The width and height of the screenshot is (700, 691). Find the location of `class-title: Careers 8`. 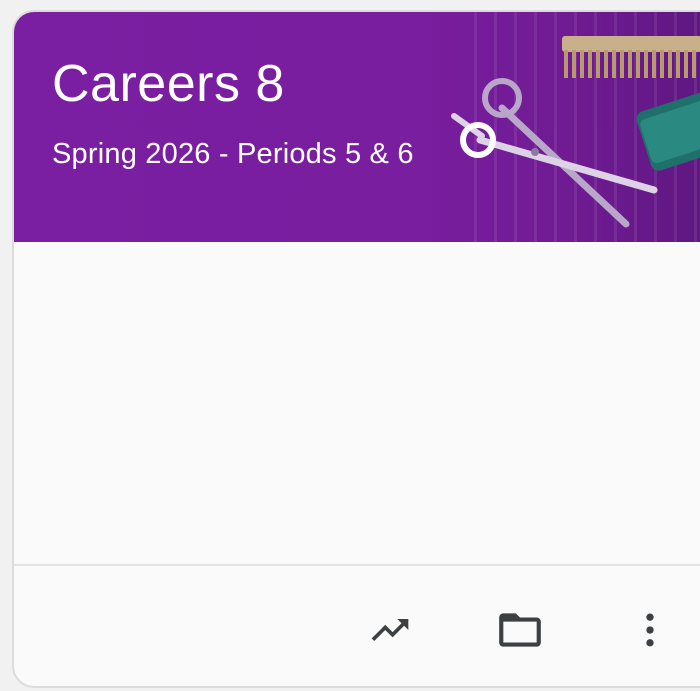

class-title: Careers 8 is located at coordinates (168, 84).